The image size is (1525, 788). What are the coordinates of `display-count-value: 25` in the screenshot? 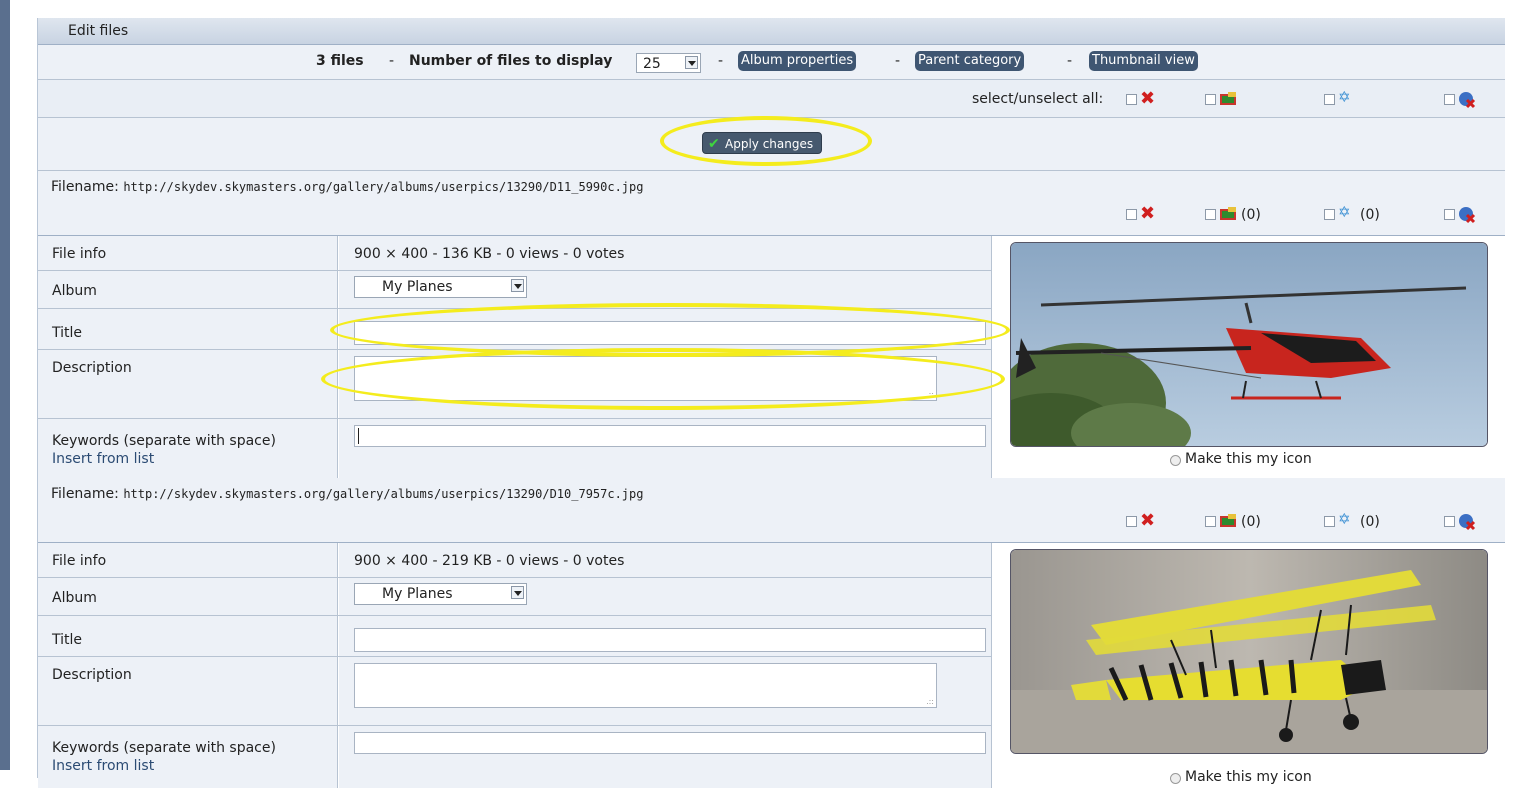 It's located at (652, 64).